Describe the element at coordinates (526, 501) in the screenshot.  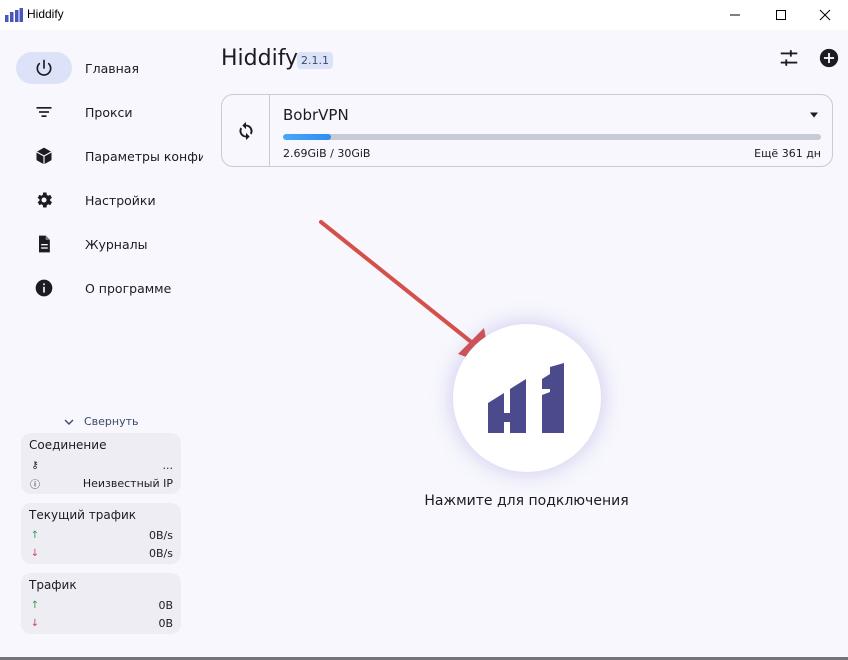
I see `connect-hint: Нажмите для подключения` at that location.